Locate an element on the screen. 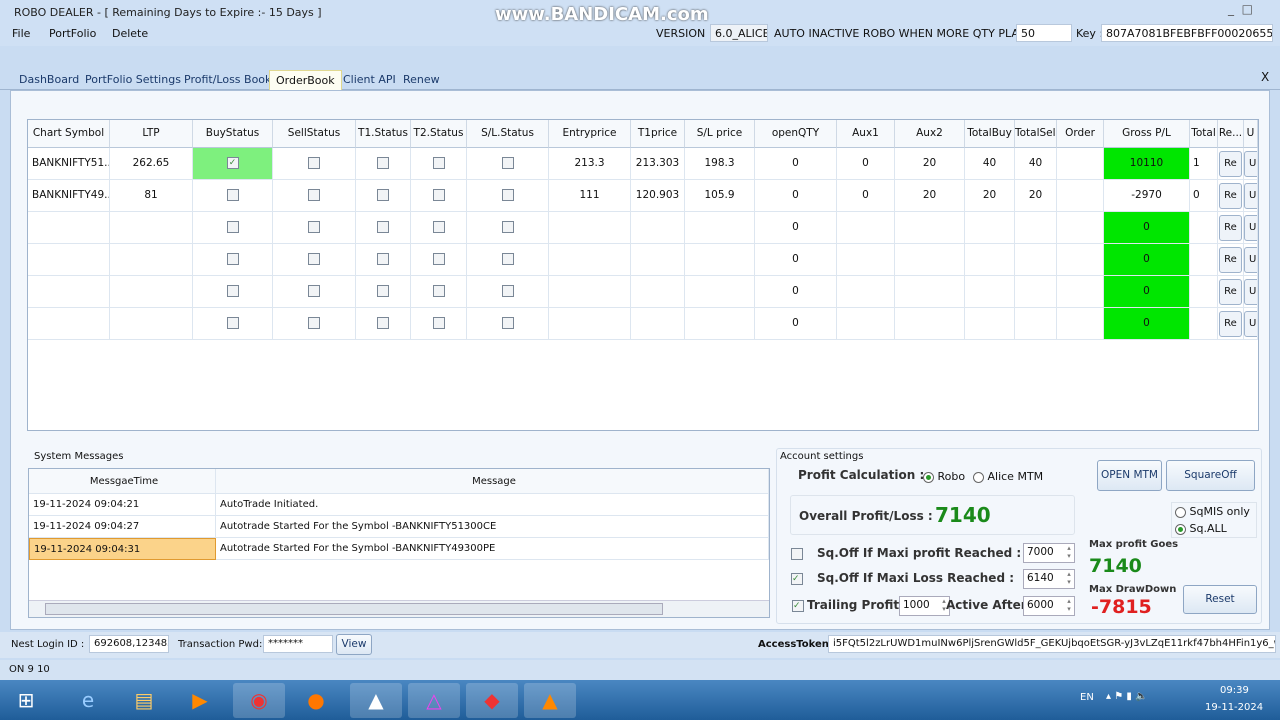  app-icon: ▲ is located at coordinates (376, 700).